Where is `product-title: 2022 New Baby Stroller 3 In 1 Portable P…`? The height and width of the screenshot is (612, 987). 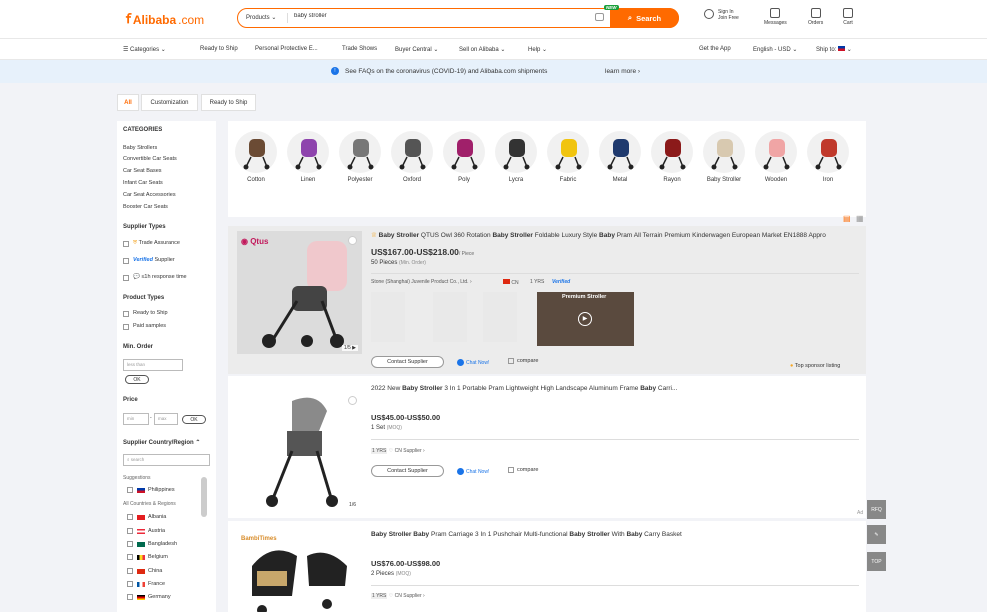
product-title: 2022 New Baby Stroller 3 In 1 Portable P… is located at coordinates (524, 388).